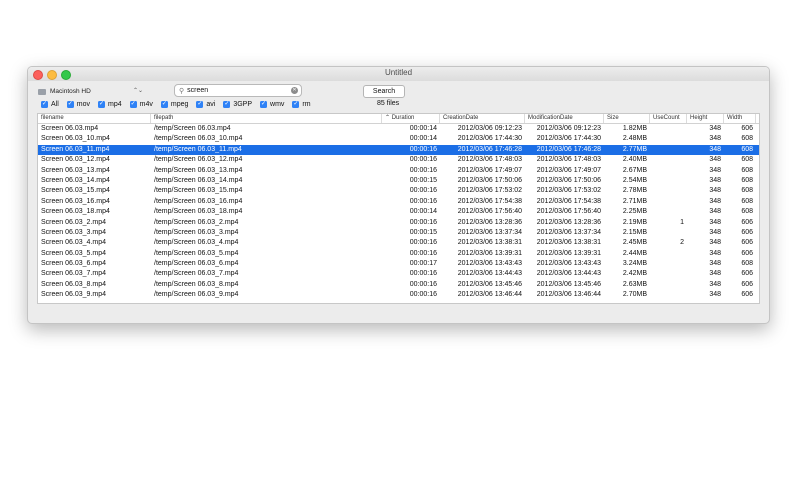 Image resolution: width=800 pixels, height=500 pixels. Describe the element at coordinates (627, 118) in the screenshot. I see `column-header-size: Size` at that location.